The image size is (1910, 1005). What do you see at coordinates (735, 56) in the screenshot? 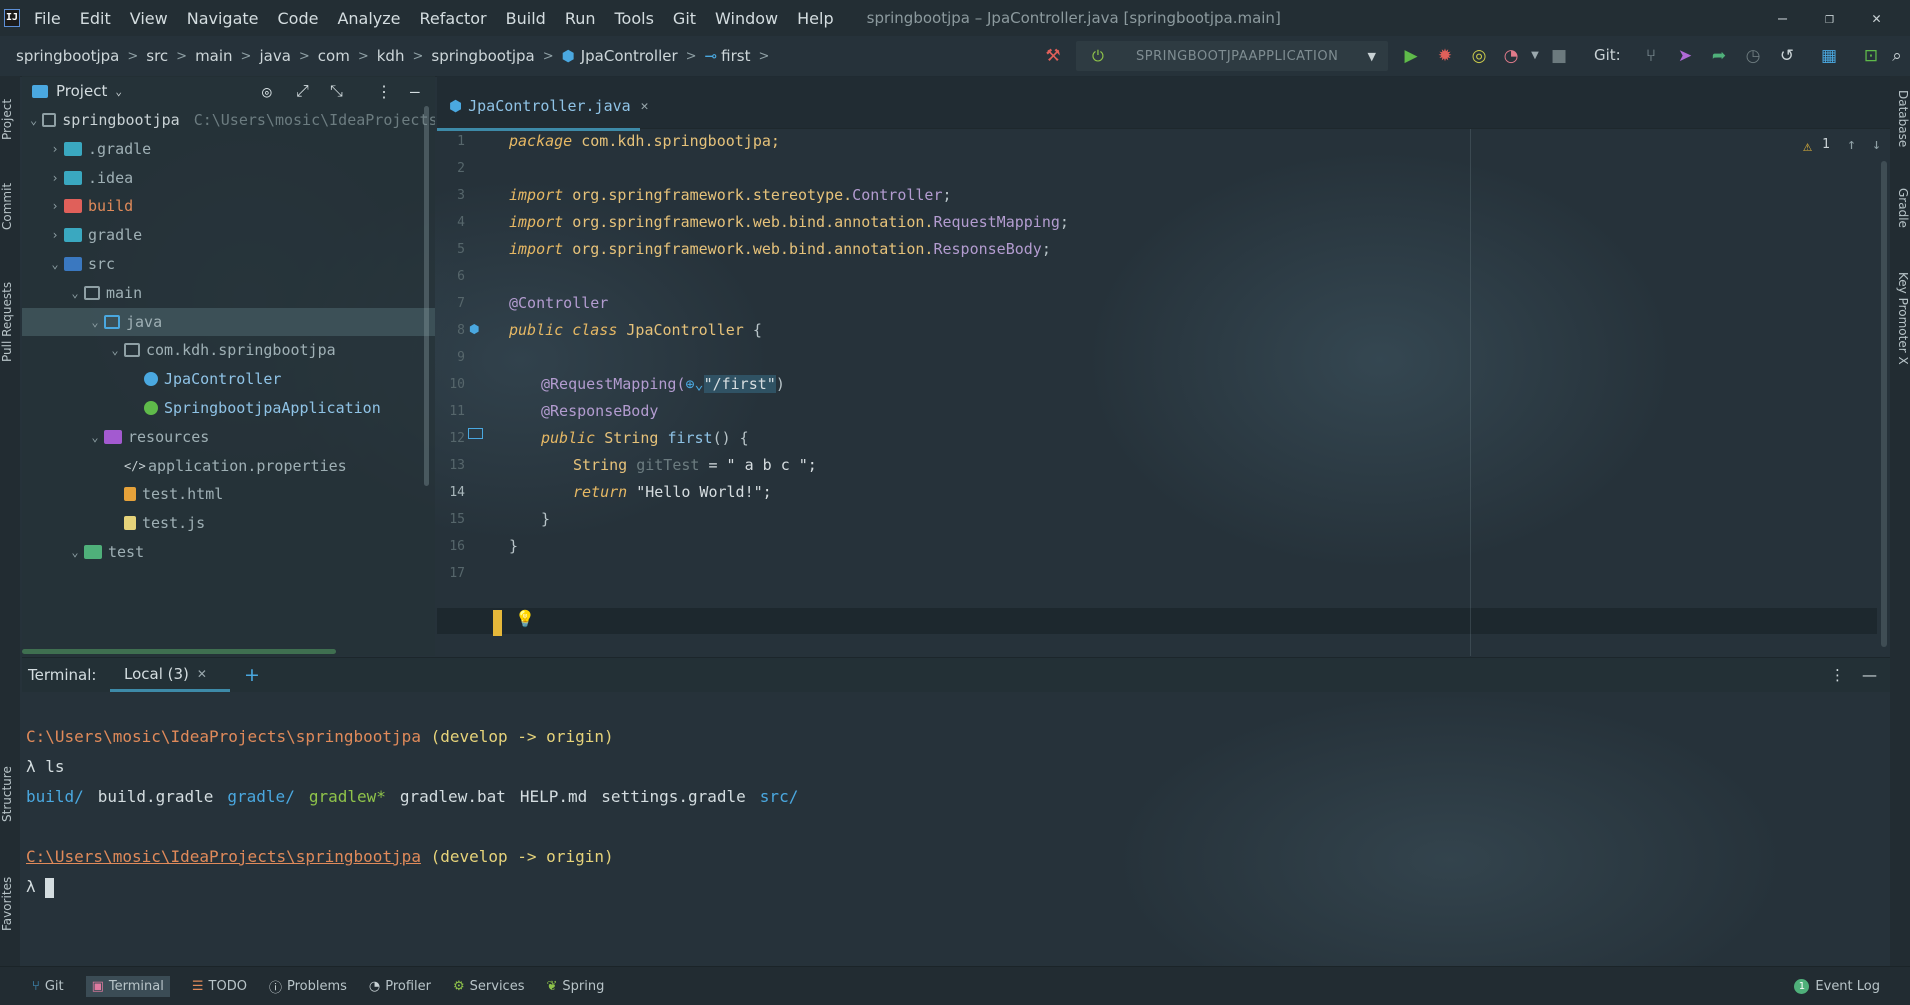
I see `breadcrumb-first: first` at bounding box center [735, 56].